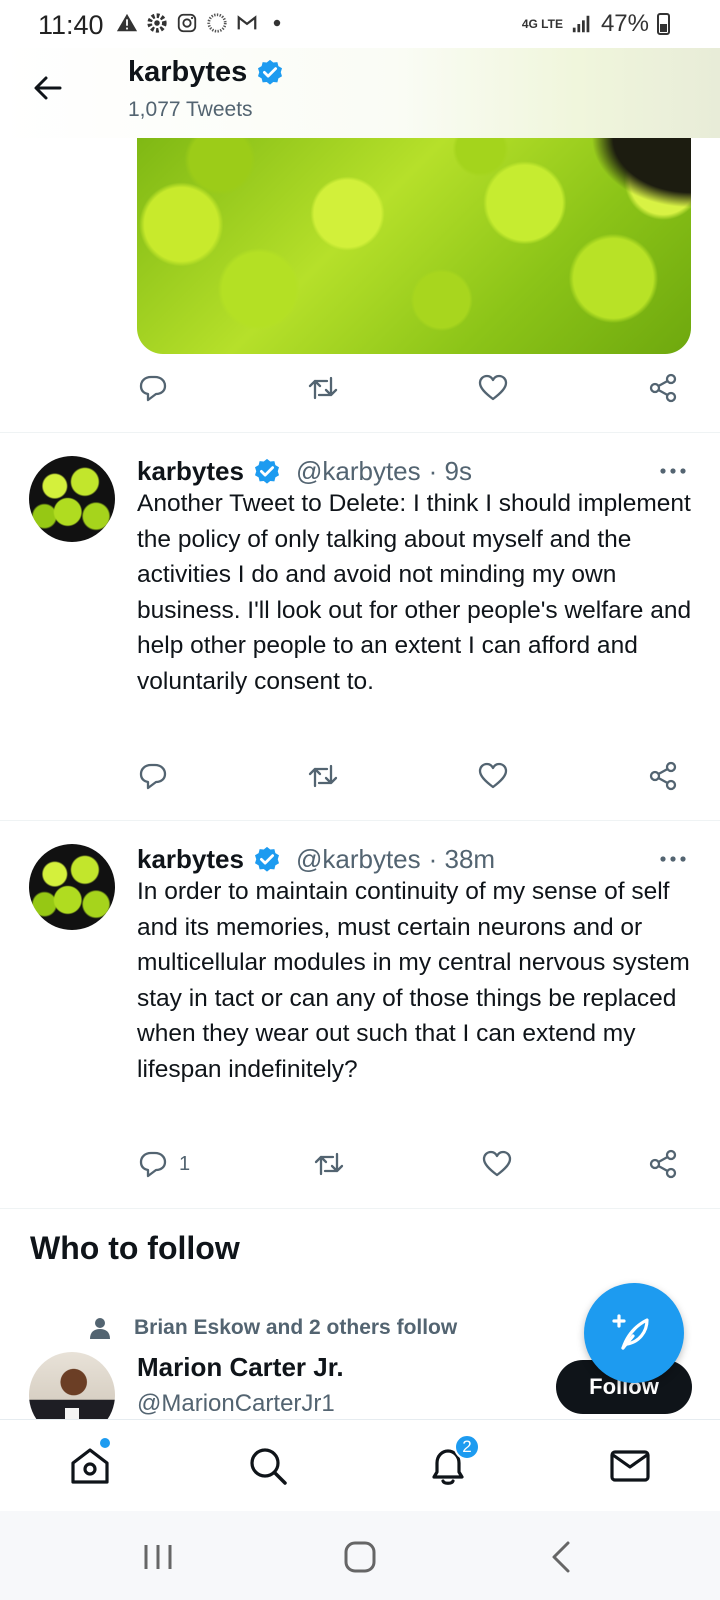  What do you see at coordinates (185, 1163) in the screenshot?
I see `reply-count: 1` at bounding box center [185, 1163].